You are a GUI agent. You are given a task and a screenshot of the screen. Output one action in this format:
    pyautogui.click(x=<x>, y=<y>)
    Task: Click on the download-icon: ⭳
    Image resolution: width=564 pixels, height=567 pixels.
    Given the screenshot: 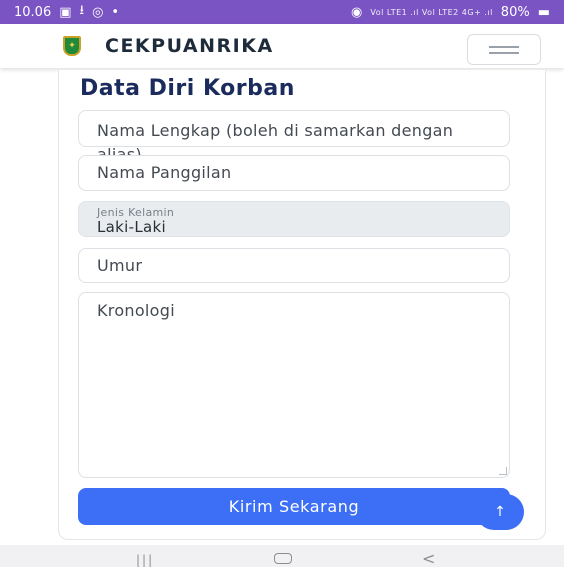 What is the action you would take?
    pyautogui.click(x=82, y=10)
    